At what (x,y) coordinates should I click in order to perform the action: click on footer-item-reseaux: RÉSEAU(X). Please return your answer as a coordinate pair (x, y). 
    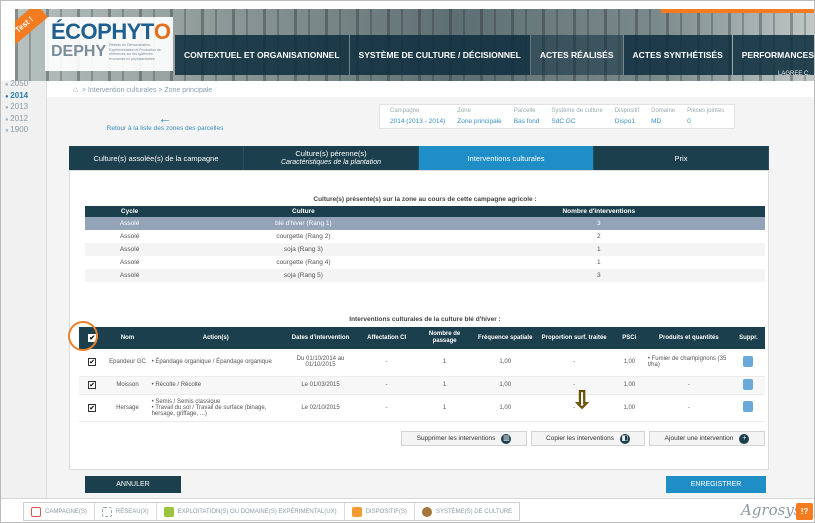
    Looking at the image, I should click on (126, 511).